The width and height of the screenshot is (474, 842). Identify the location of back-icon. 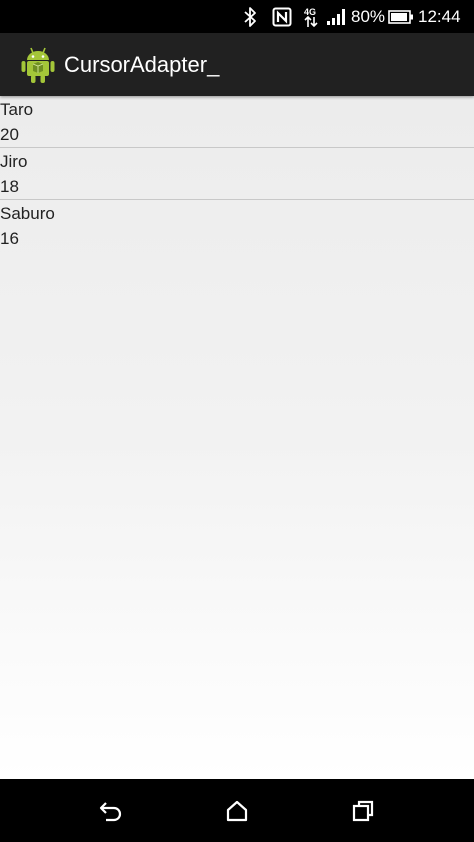
(111, 811).